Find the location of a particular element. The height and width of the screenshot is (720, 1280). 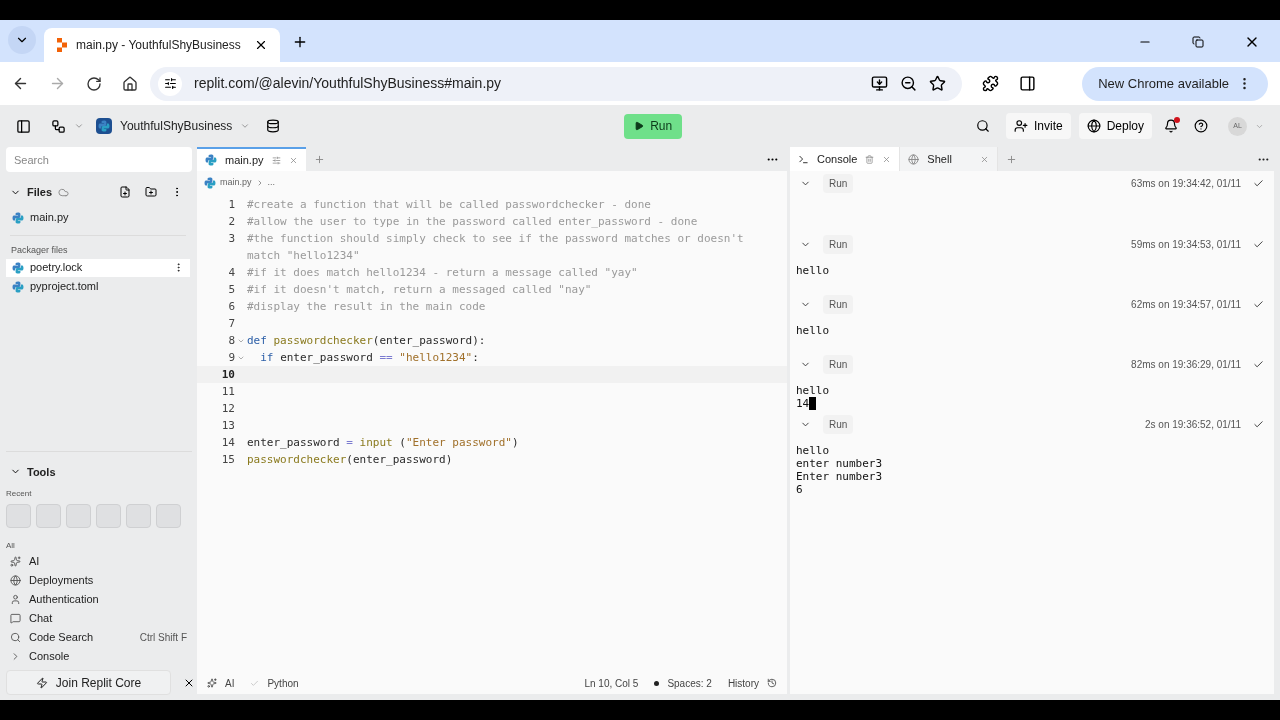

tool-item: Chat is located at coordinates (108, 618).